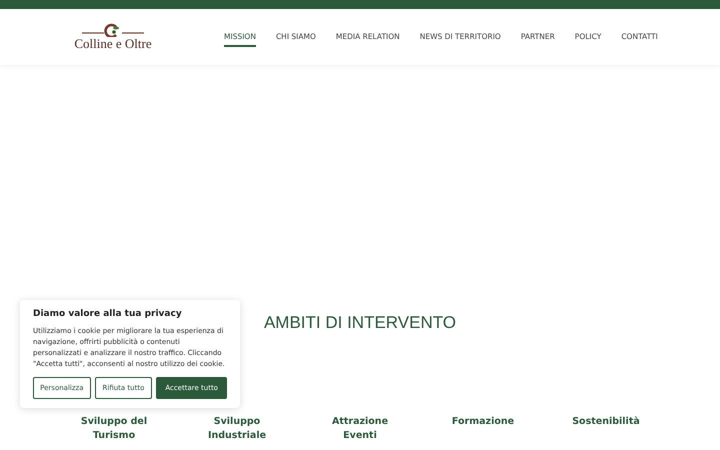  Describe the element at coordinates (360, 323) in the screenshot. I see `section-title: AMBITI DI INTERVENTO` at that location.